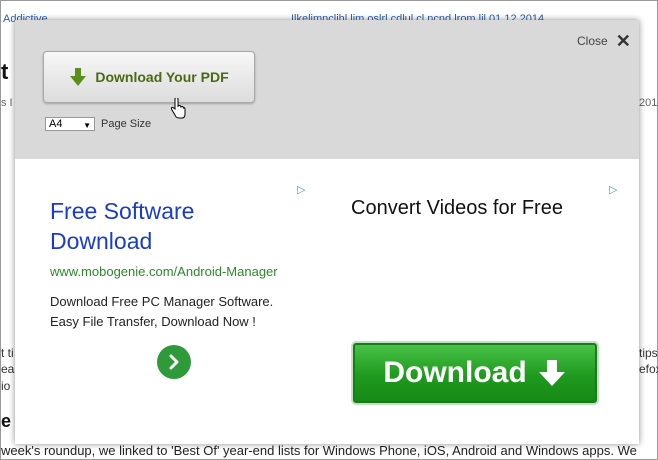  What do you see at coordinates (6, 386) in the screenshot?
I see `background-left-line: io` at bounding box center [6, 386].